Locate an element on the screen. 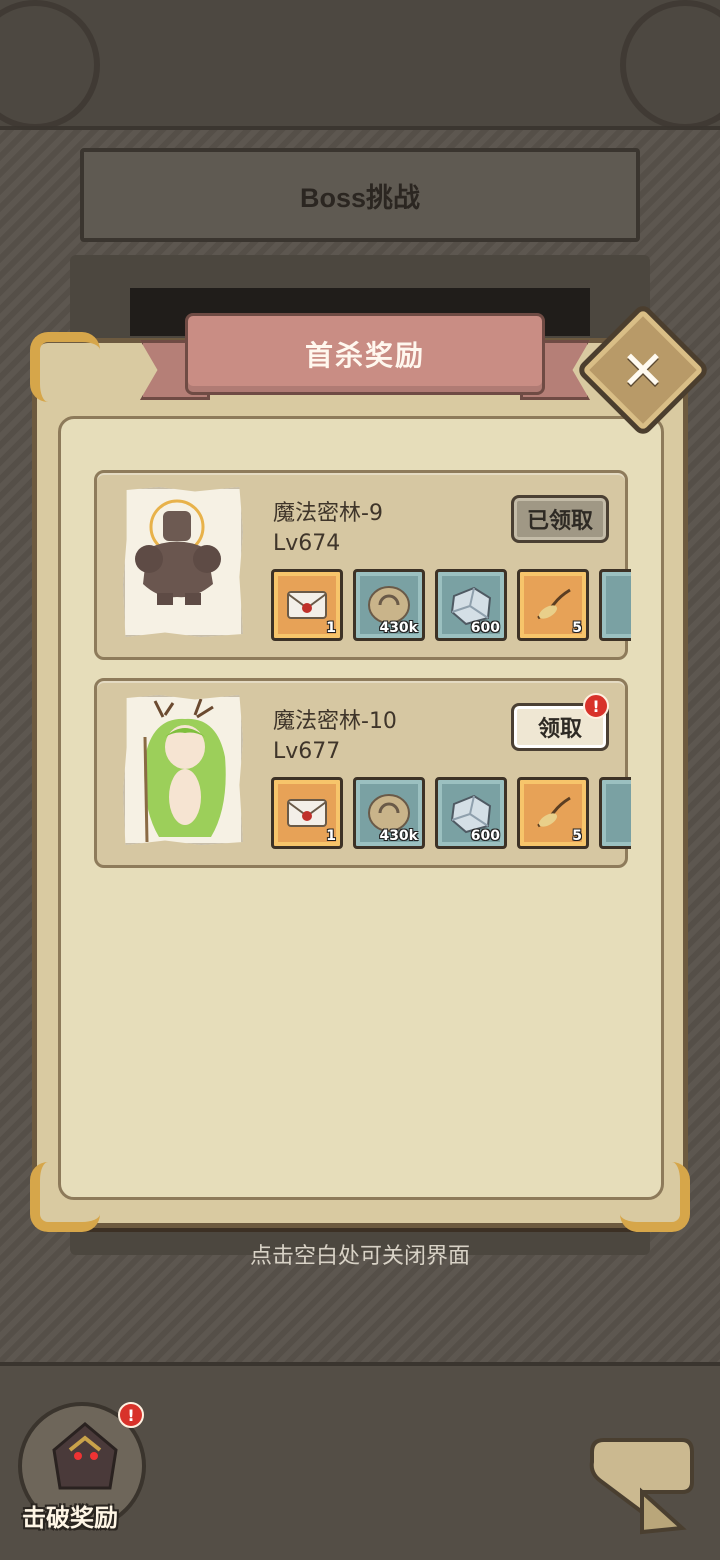 This screenshot has width=720, height=1560. forest-dryad-icon is located at coordinates (184, 770).